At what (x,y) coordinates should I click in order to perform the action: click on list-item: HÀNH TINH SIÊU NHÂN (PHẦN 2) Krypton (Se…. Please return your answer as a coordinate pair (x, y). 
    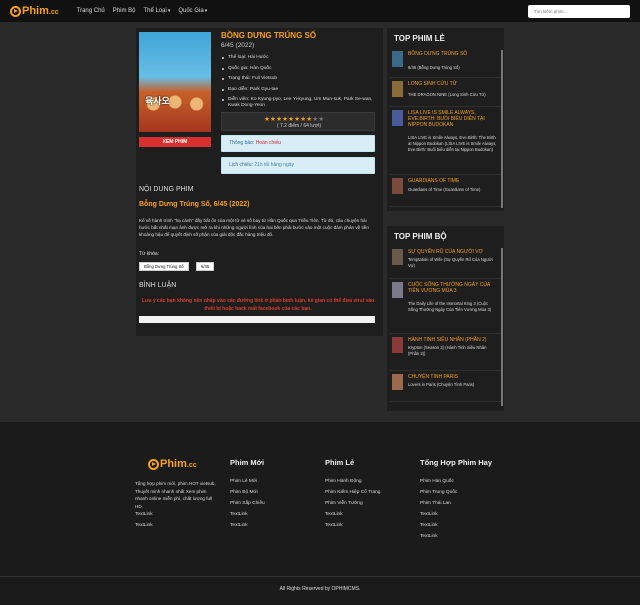
    Looking at the image, I should click on (445, 353).